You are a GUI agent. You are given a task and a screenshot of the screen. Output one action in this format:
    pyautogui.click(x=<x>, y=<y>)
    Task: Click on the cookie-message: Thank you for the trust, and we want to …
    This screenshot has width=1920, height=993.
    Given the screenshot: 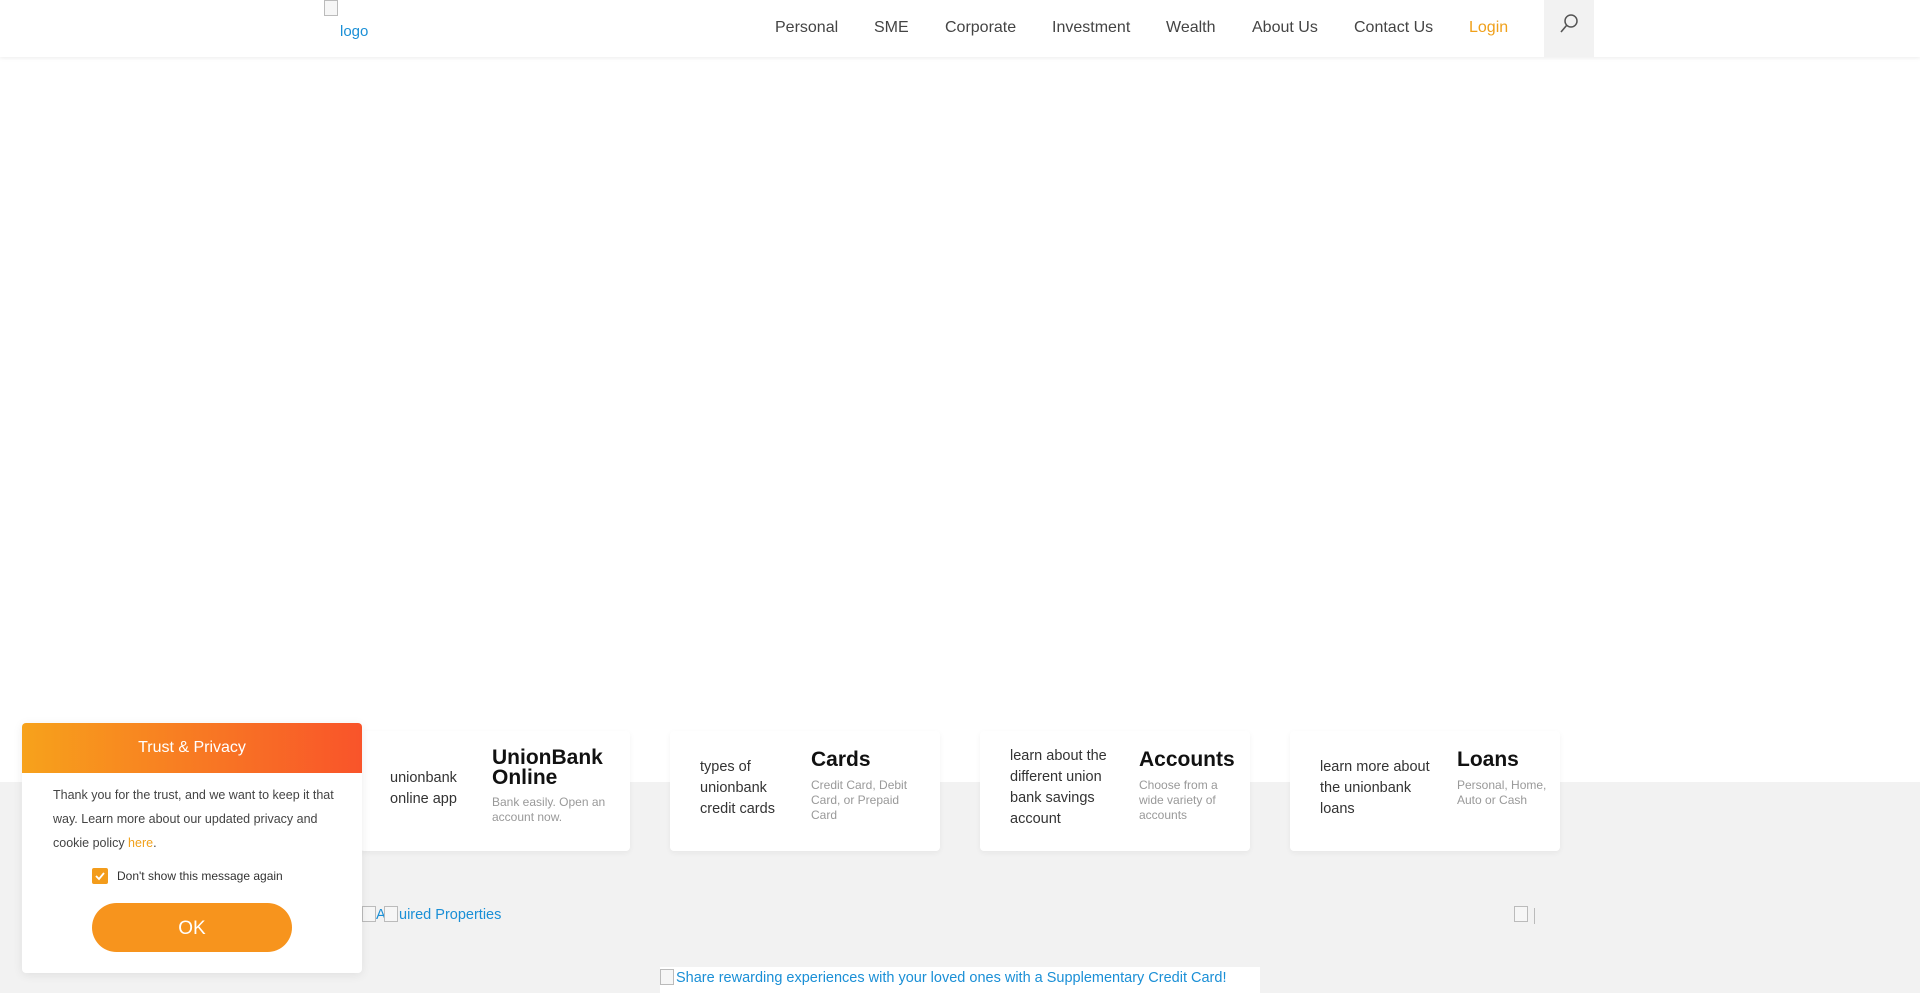 What is the action you would take?
    pyautogui.click(x=195, y=819)
    